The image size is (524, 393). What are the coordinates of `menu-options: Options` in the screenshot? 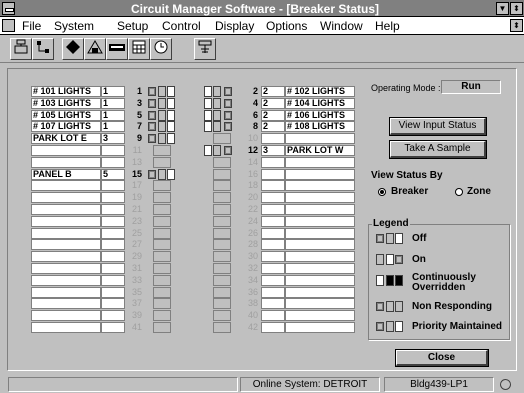 It's located at (286, 26).